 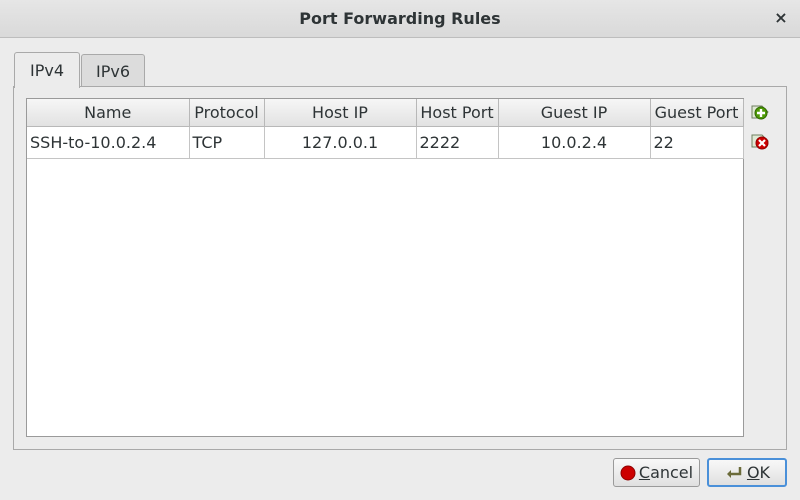 I want to click on ok-button: OK, so click(x=747, y=472).